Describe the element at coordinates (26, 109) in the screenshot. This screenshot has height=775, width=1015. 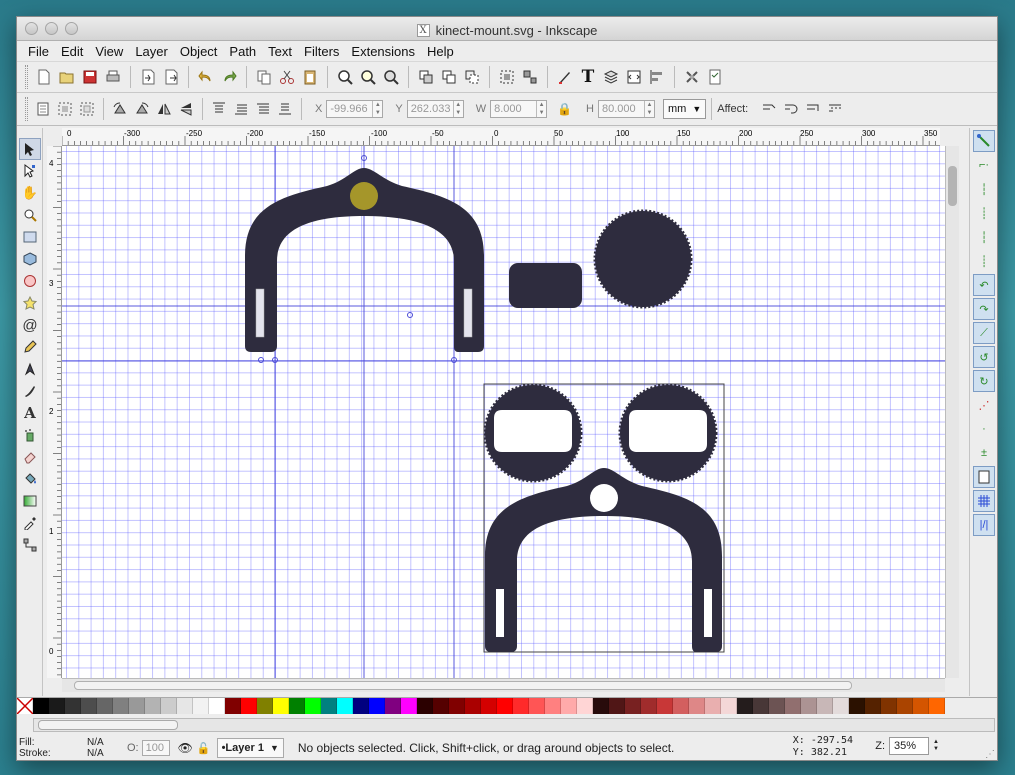
I see `controls-handle` at that location.